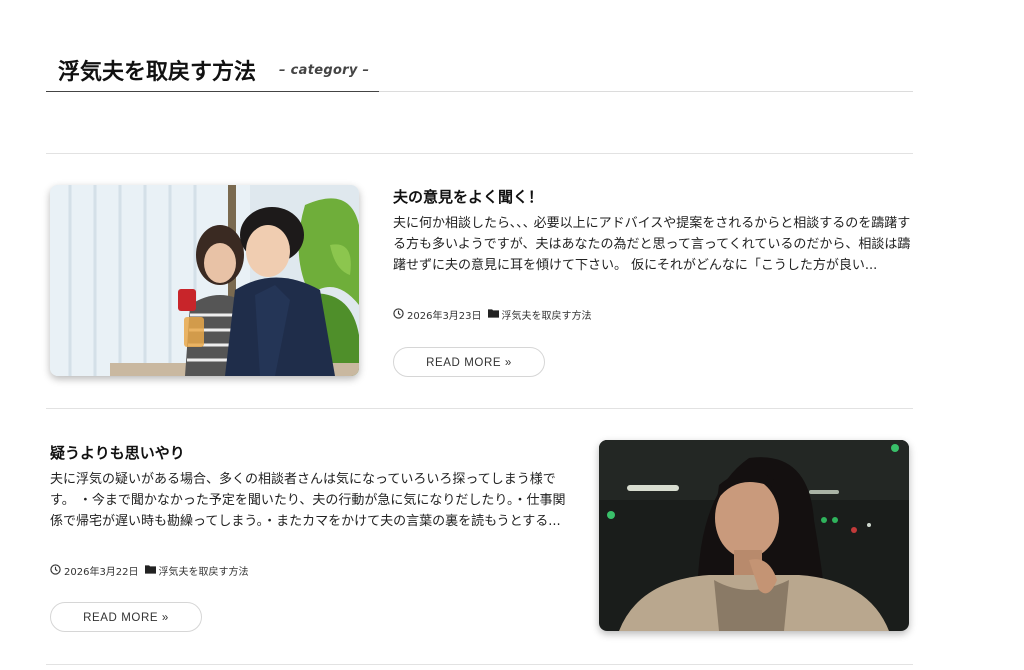 This screenshot has height=670, width=1024. I want to click on couple-photo-icon, so click(204, 280).